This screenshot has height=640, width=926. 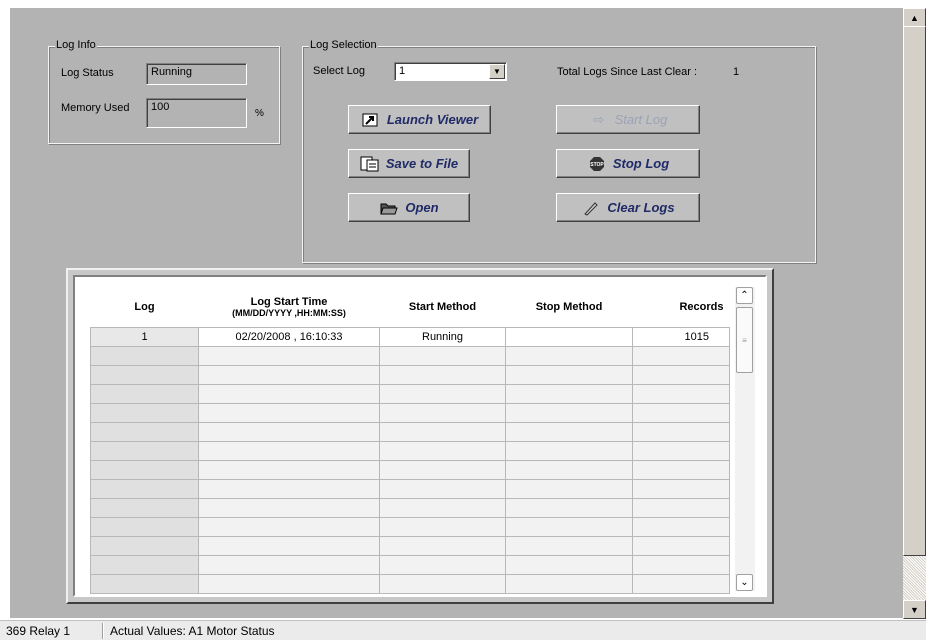 What do you see at coordinates (497, 71) in the screenshot?
I see `chevron-down-icon: ▼` at bounding box center [497, 71].